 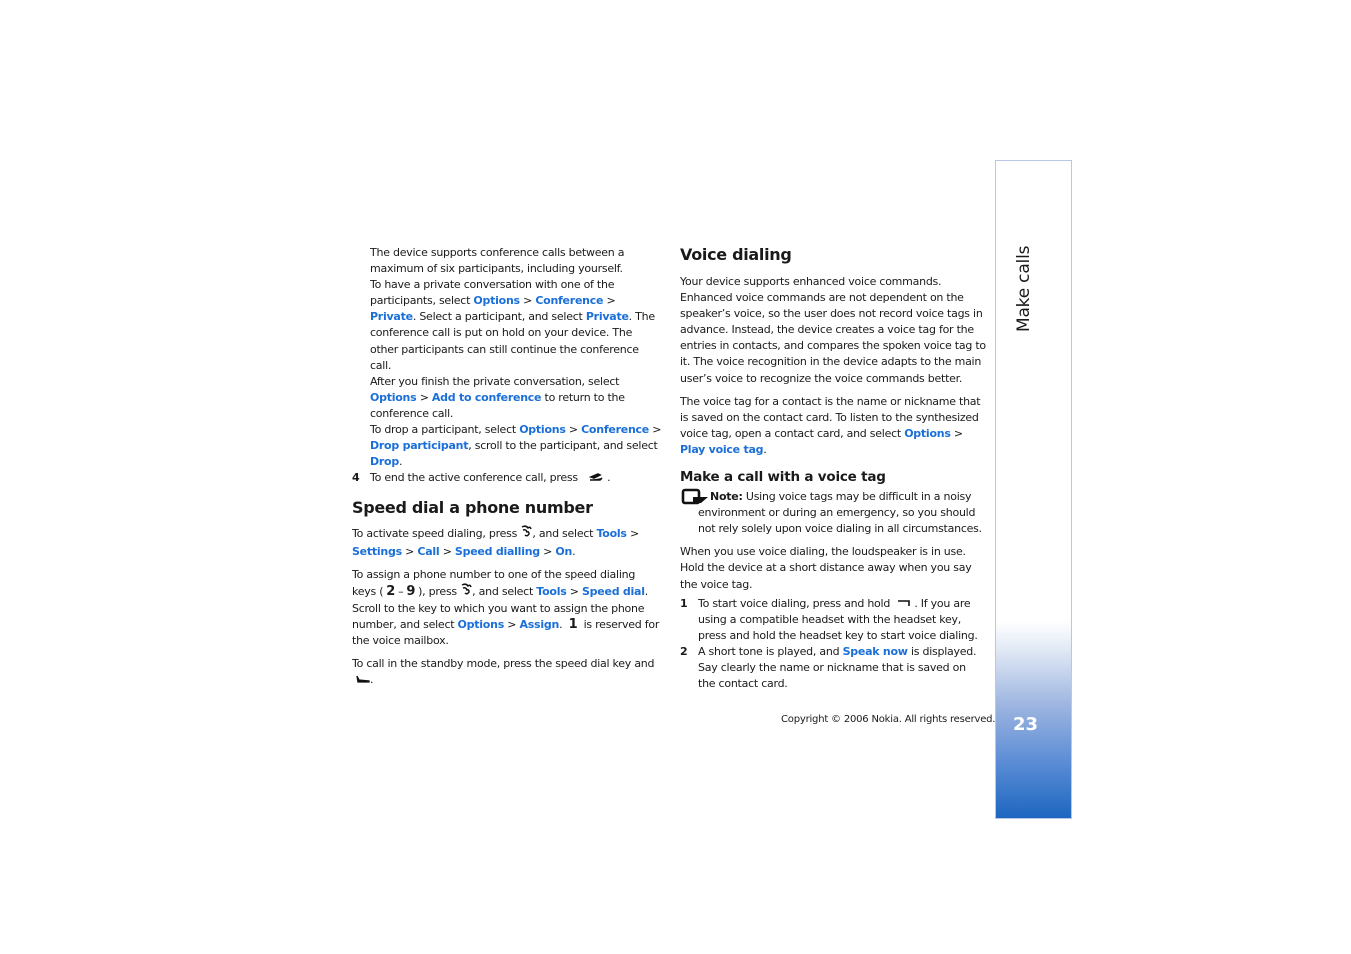 I want to click on text: A short tone is played, and, so click(x=770, y=651).